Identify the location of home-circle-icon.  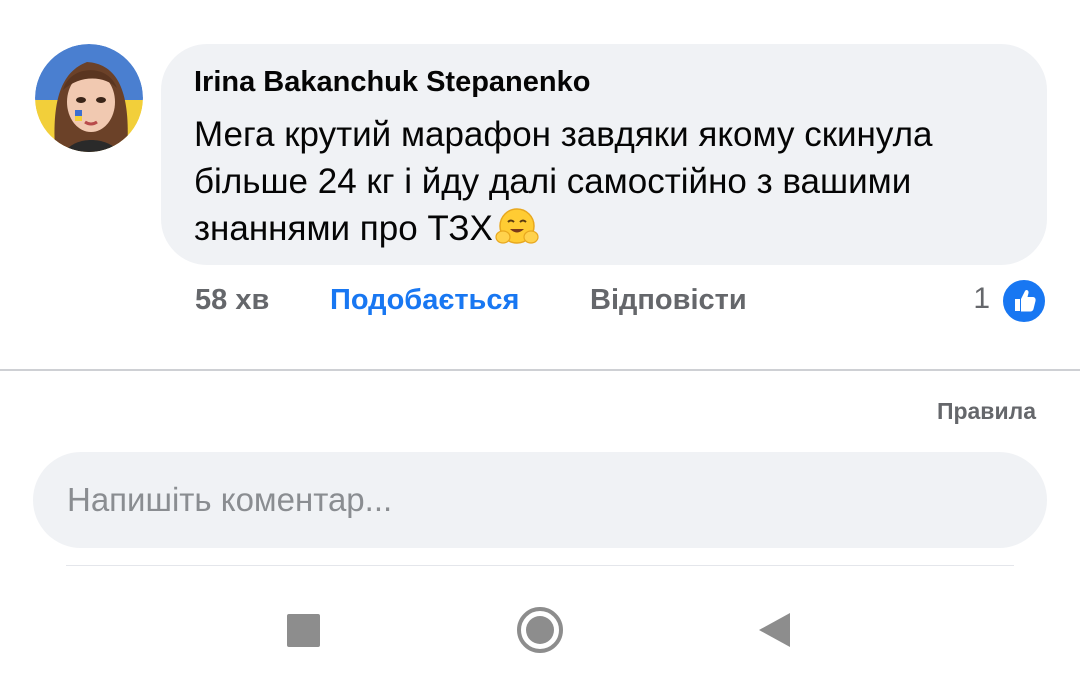
(540, 630).